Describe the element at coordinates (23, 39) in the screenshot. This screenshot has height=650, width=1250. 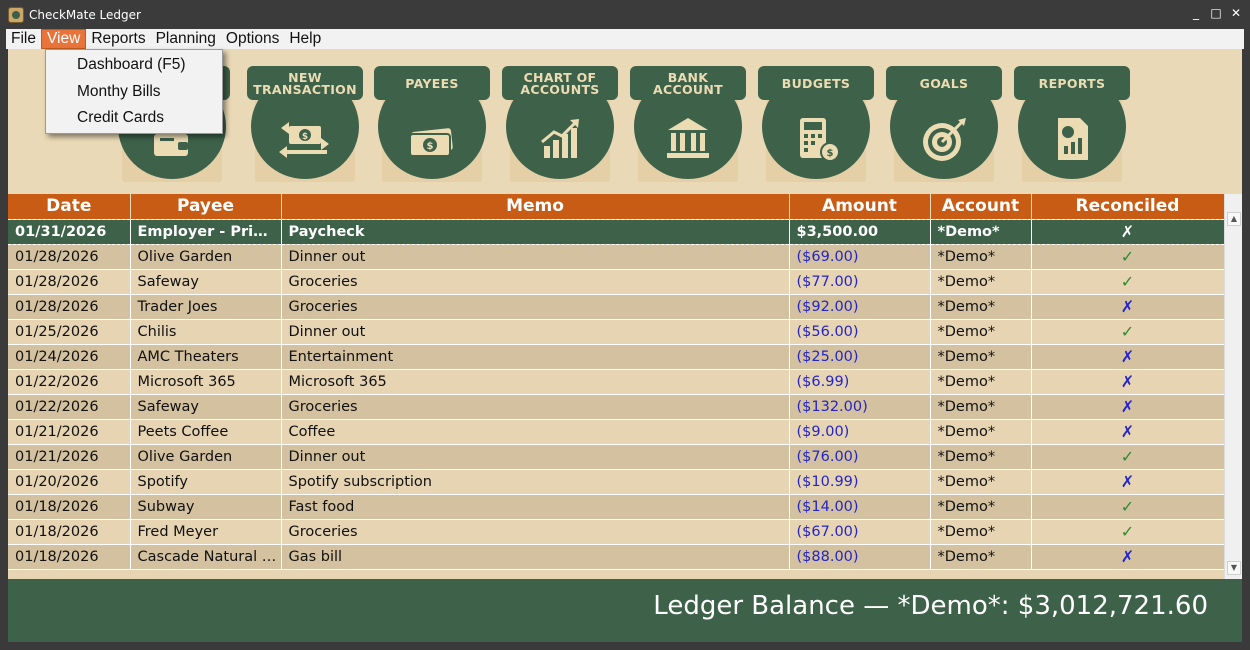
I see `menu-file: File` at that location.